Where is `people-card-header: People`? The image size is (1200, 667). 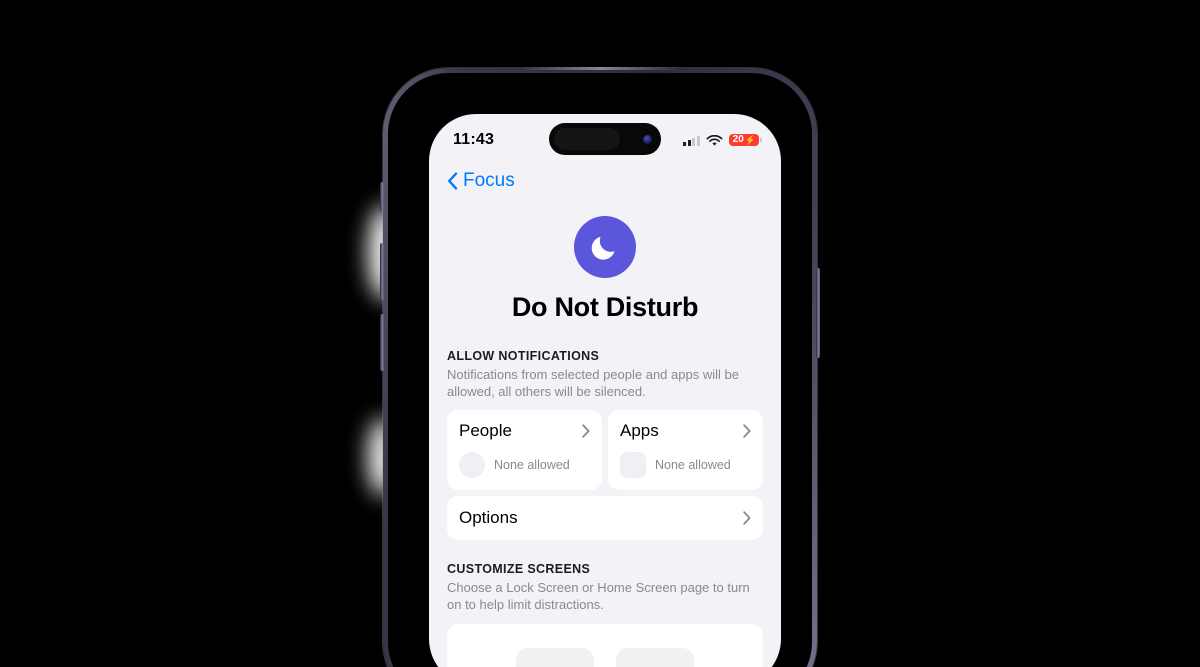
people-card-header: People is located at coordinates (524, 431).